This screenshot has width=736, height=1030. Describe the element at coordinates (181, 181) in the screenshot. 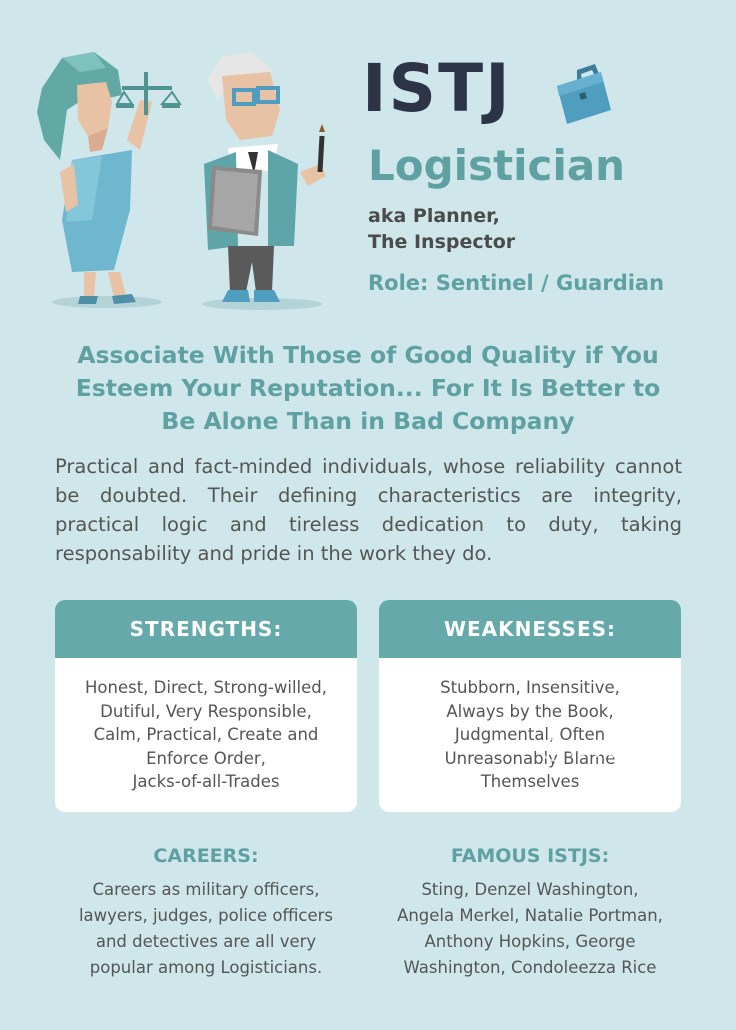

I see `lady-justice-and-inspector-illustration` at that location.